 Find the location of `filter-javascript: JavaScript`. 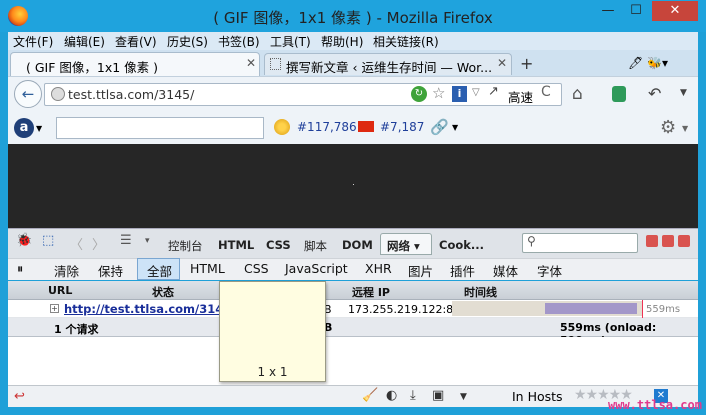

filter-javascript: JavaScript is located at coordinates (316, 268).